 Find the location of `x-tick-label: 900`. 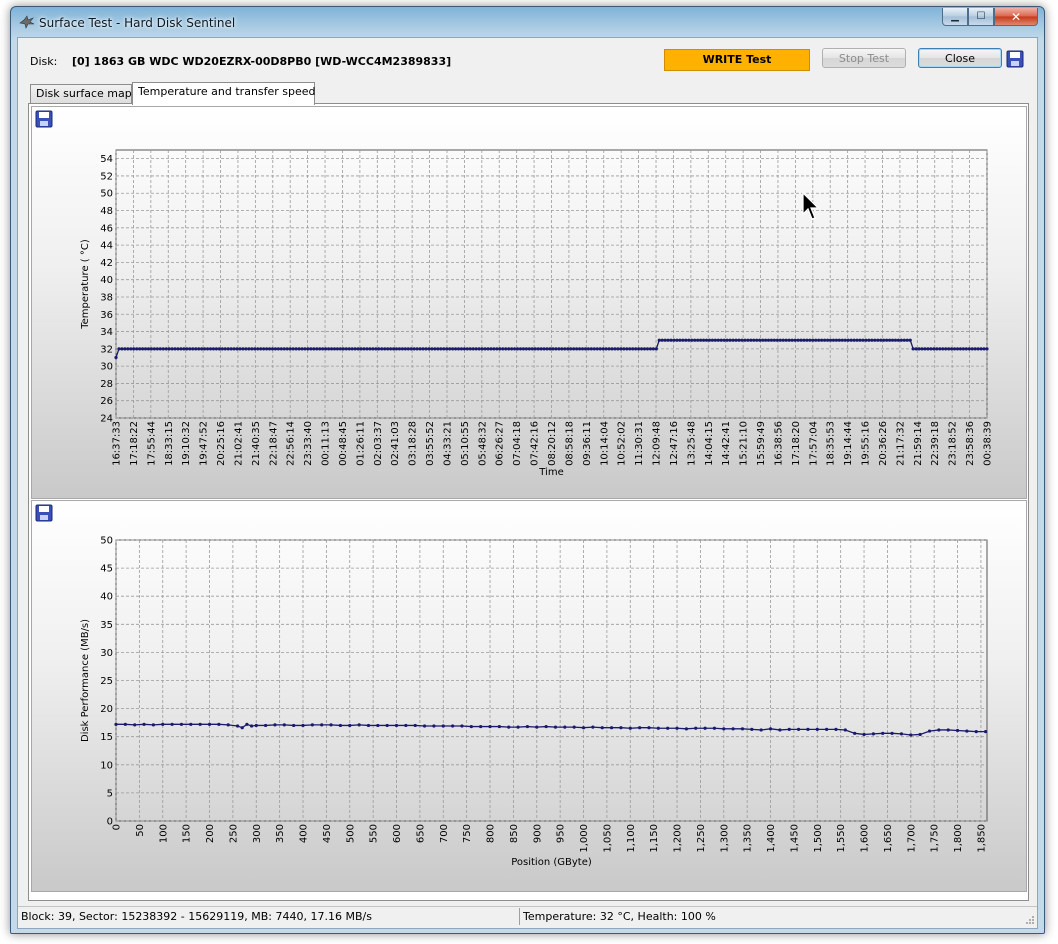

x-tick-label: 900 is located at coordinates (537, 833).